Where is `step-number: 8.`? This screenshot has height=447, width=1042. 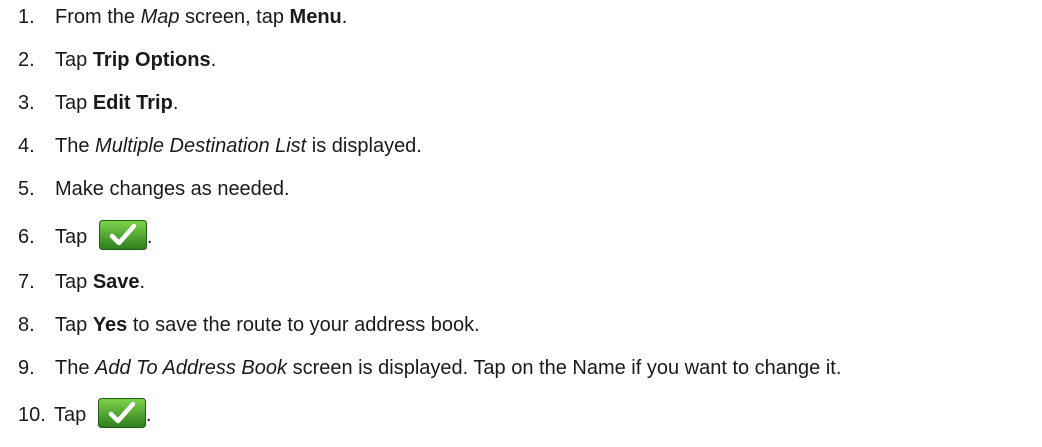
step-number: 8. is located at coordinates (26, 325).